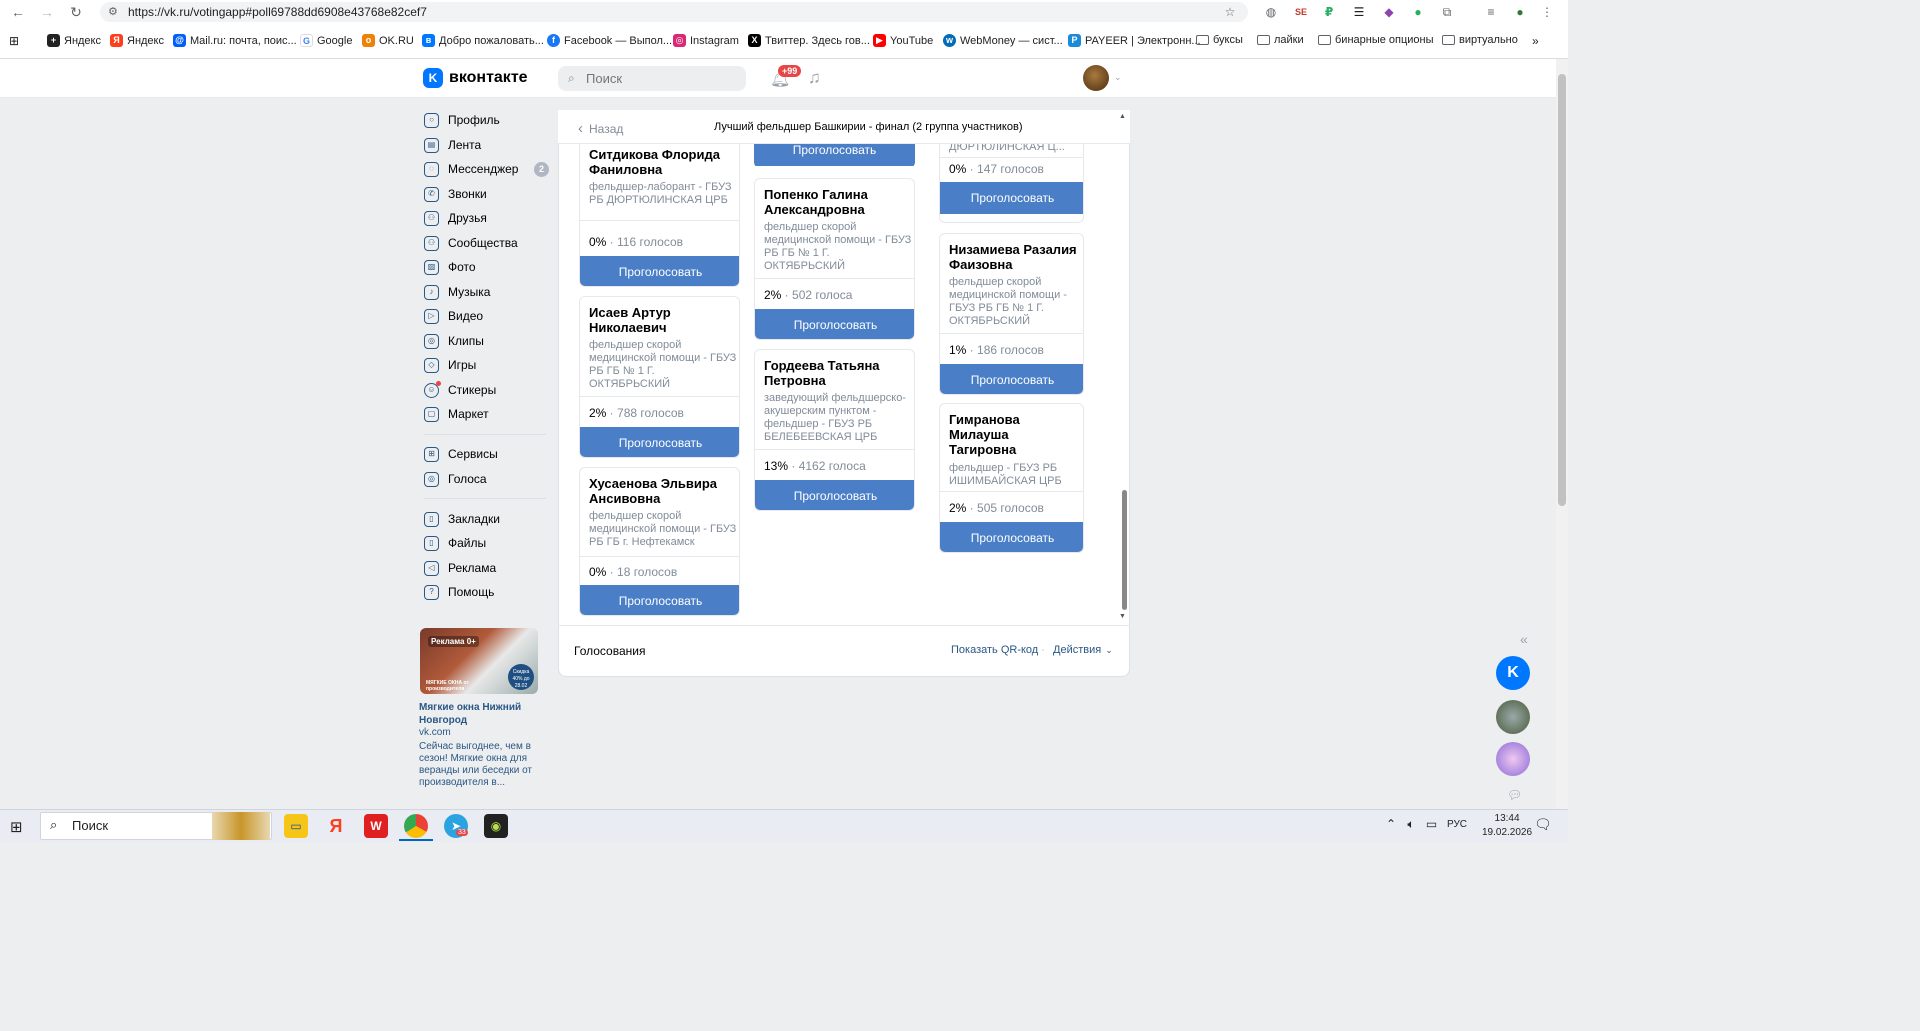 The width and height of the screenshot is (1920, 1031). I want to click on browser-menu-icon: ⋮, so click(1547, 12).